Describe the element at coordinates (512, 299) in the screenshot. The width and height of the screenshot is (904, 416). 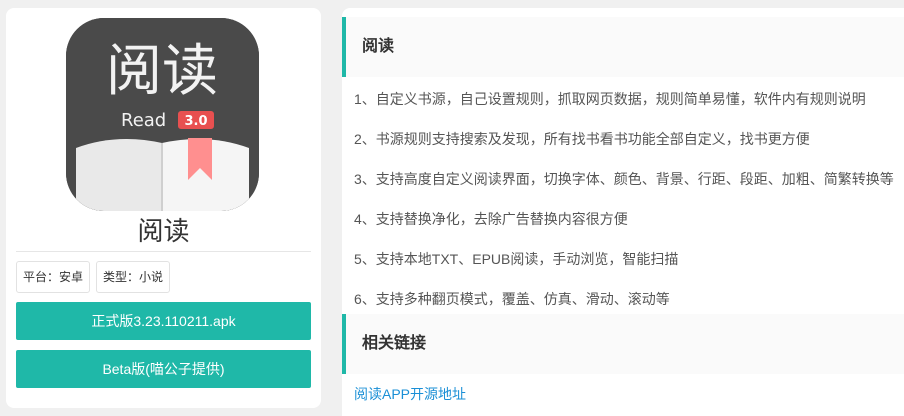
I see `feature-item: 6、支持多种翻页模式，覆盖、仿真、滑动、滚动等` at that location.